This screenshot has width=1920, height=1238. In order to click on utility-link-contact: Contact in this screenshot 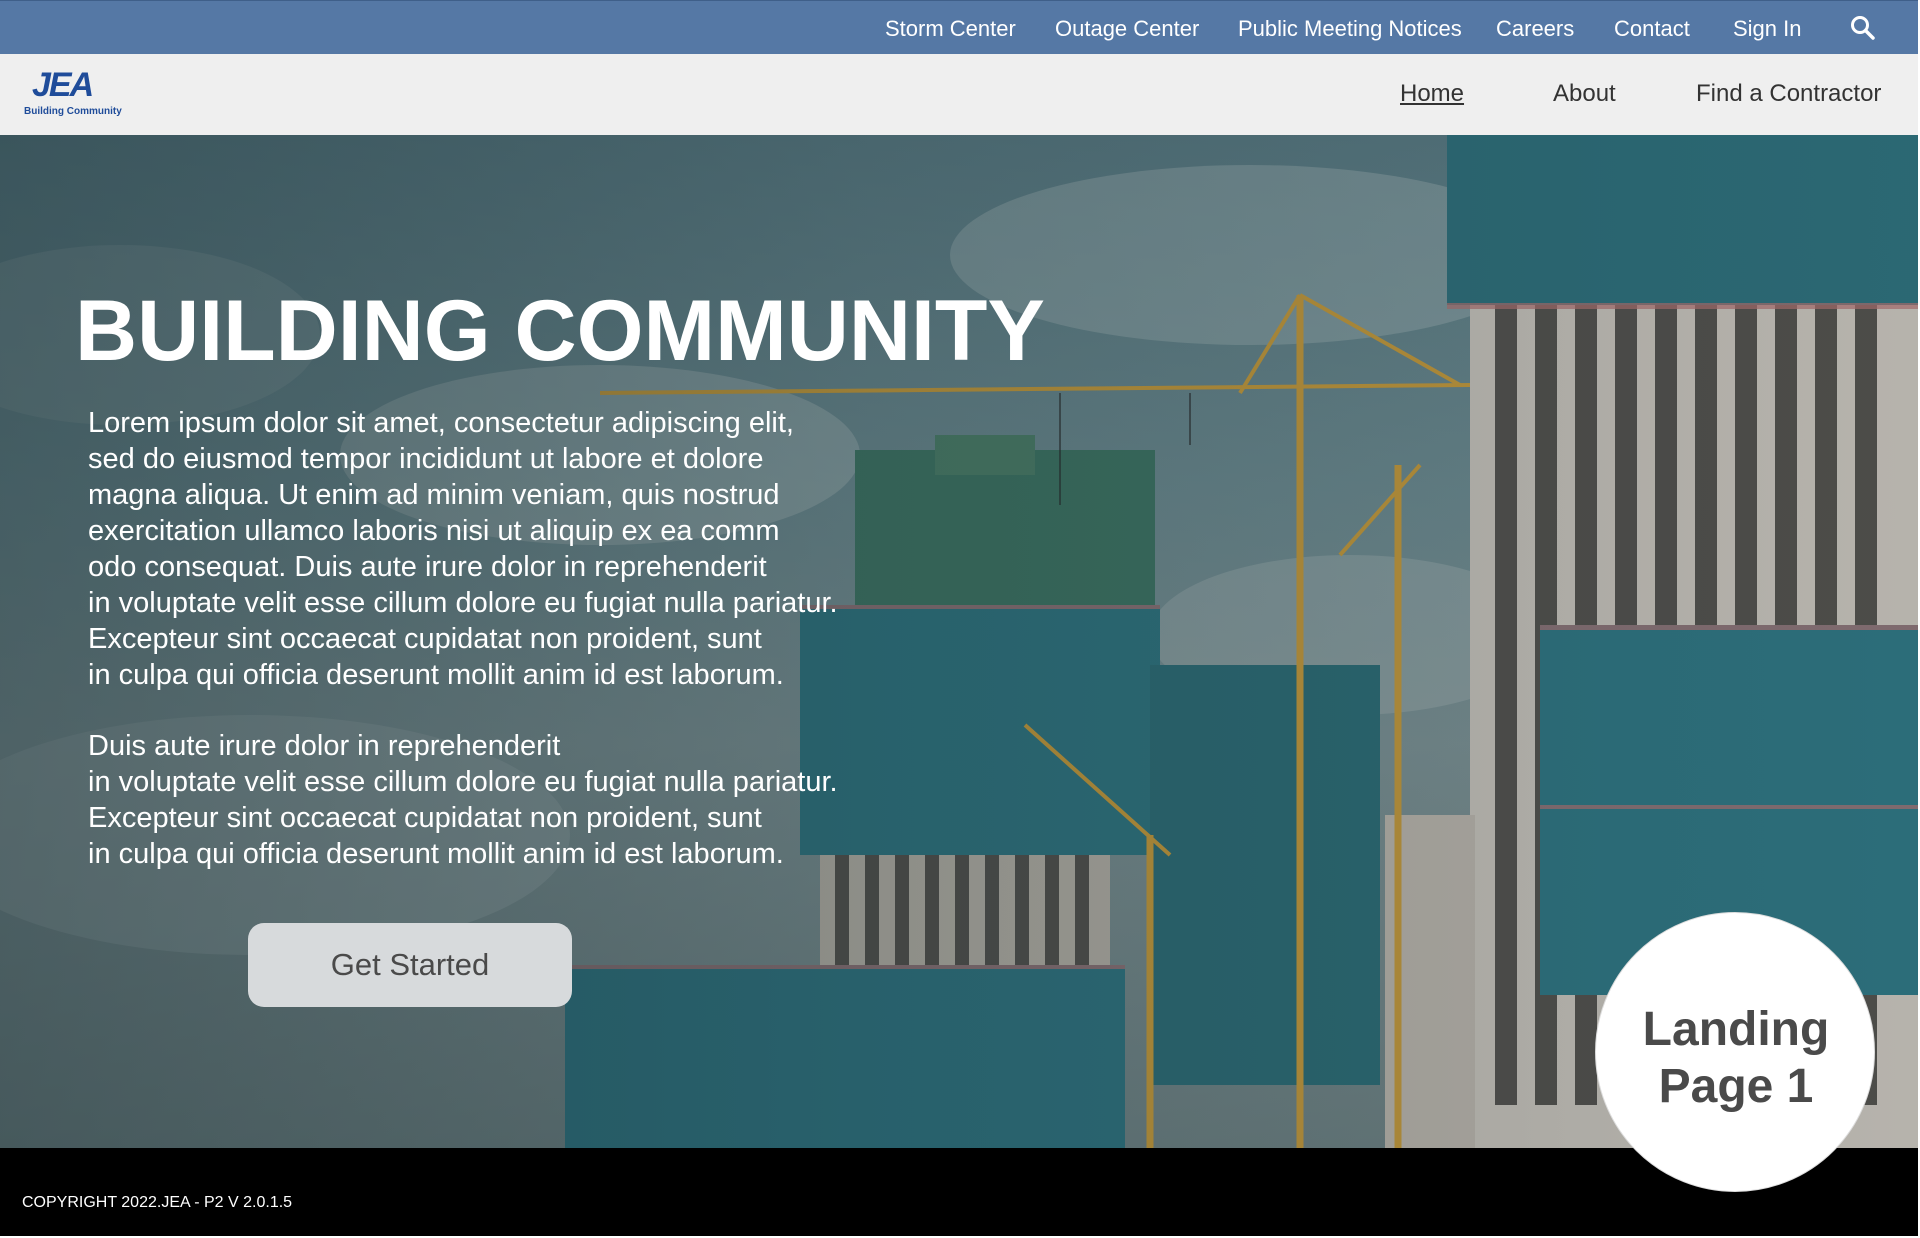, I will do `click(1652, 29)`.